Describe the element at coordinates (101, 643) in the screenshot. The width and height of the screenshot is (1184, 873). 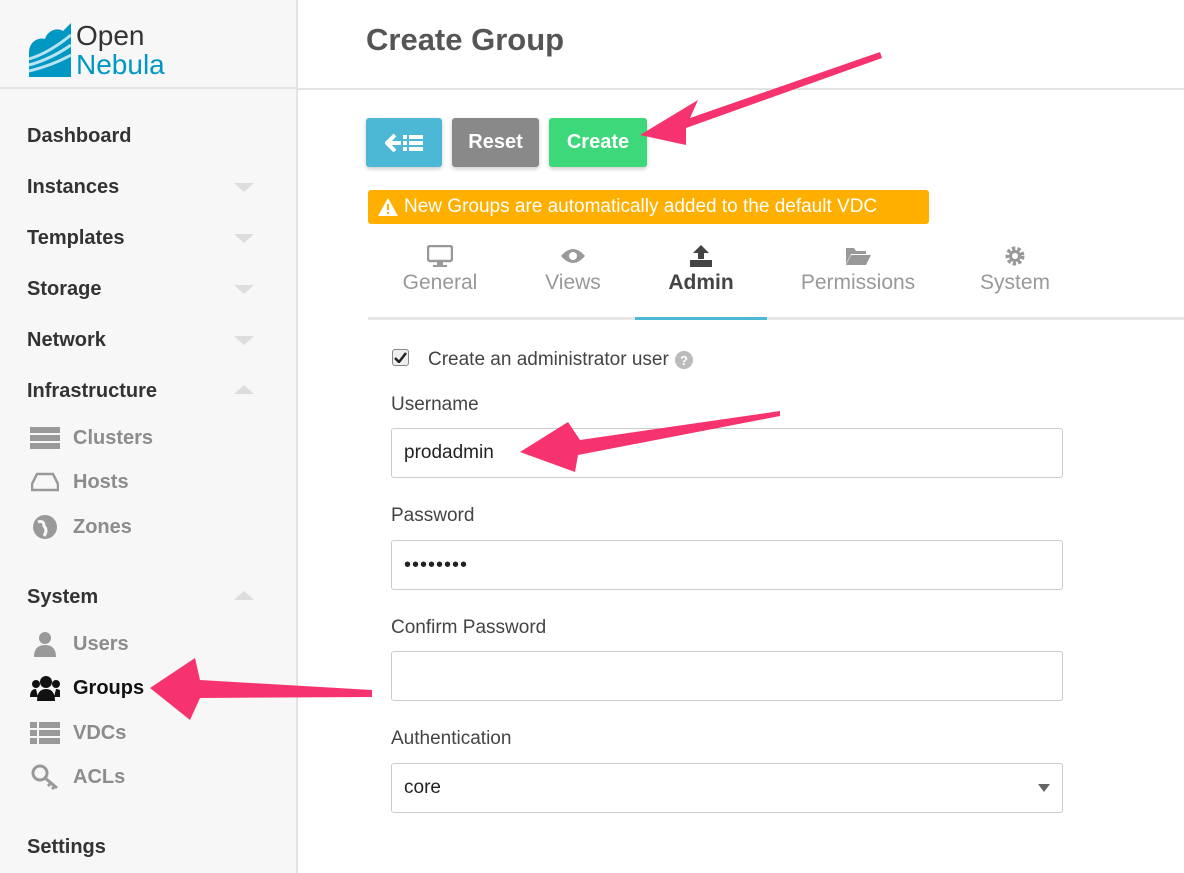
I see `nav-label: Users` at that location.